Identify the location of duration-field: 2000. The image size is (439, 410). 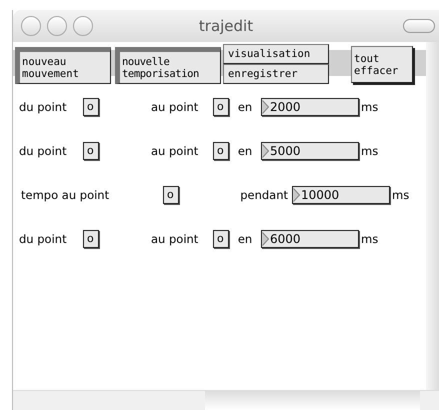
(310, 107).